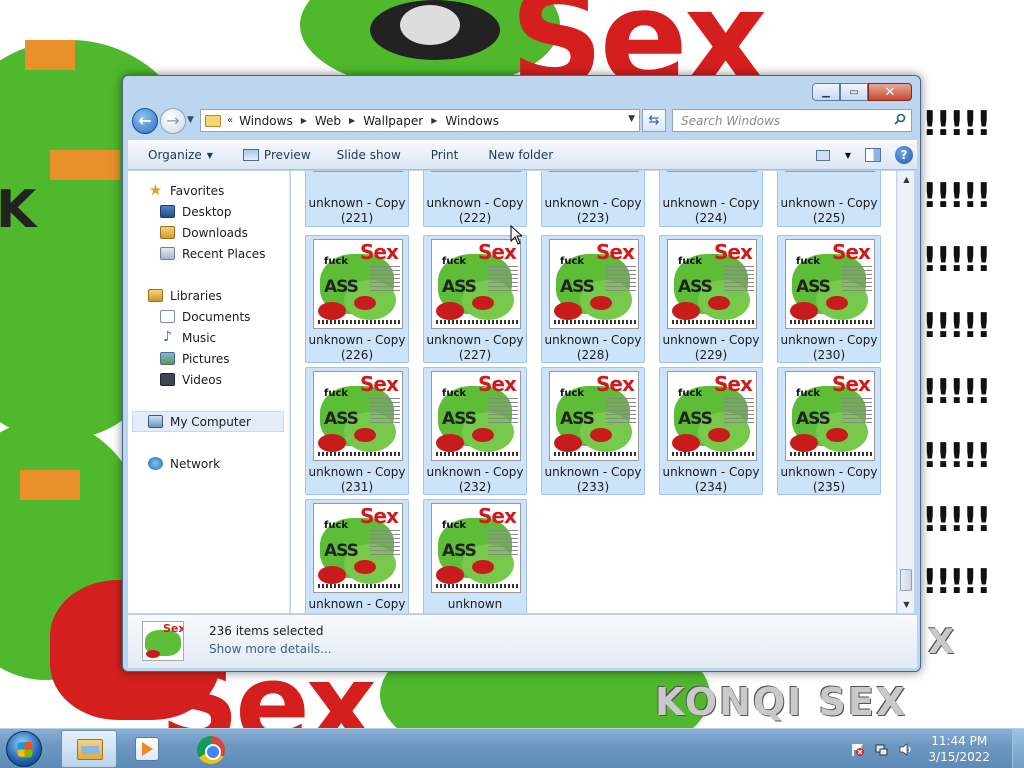 The height and width of the screenshot is (768, 1024). What do you see at coordinates (272, 155) in the screenshot?
I see `preview-button: Preview` at bounding box center [272, 155].